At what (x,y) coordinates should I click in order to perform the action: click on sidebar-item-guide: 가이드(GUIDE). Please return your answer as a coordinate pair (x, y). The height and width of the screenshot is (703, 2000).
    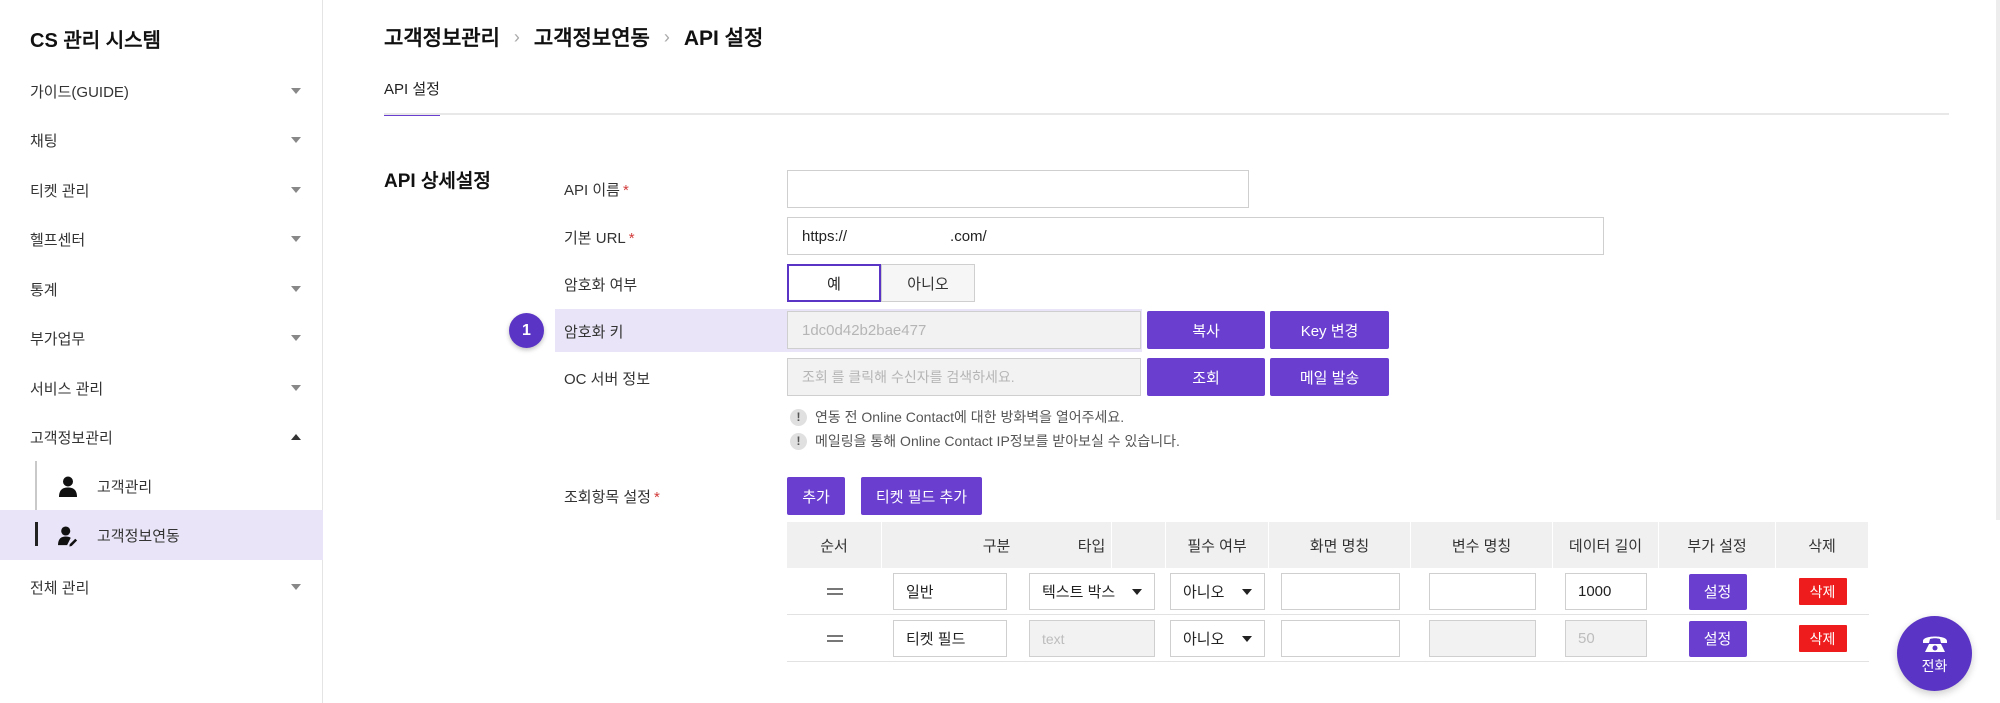
    Looking at the image, I should click on (161, 91).